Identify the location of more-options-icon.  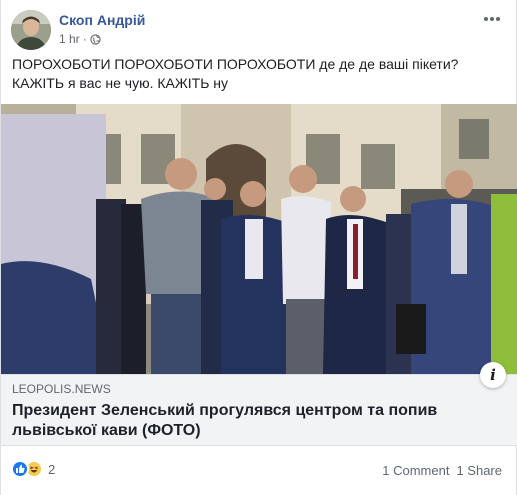
(492, 19).